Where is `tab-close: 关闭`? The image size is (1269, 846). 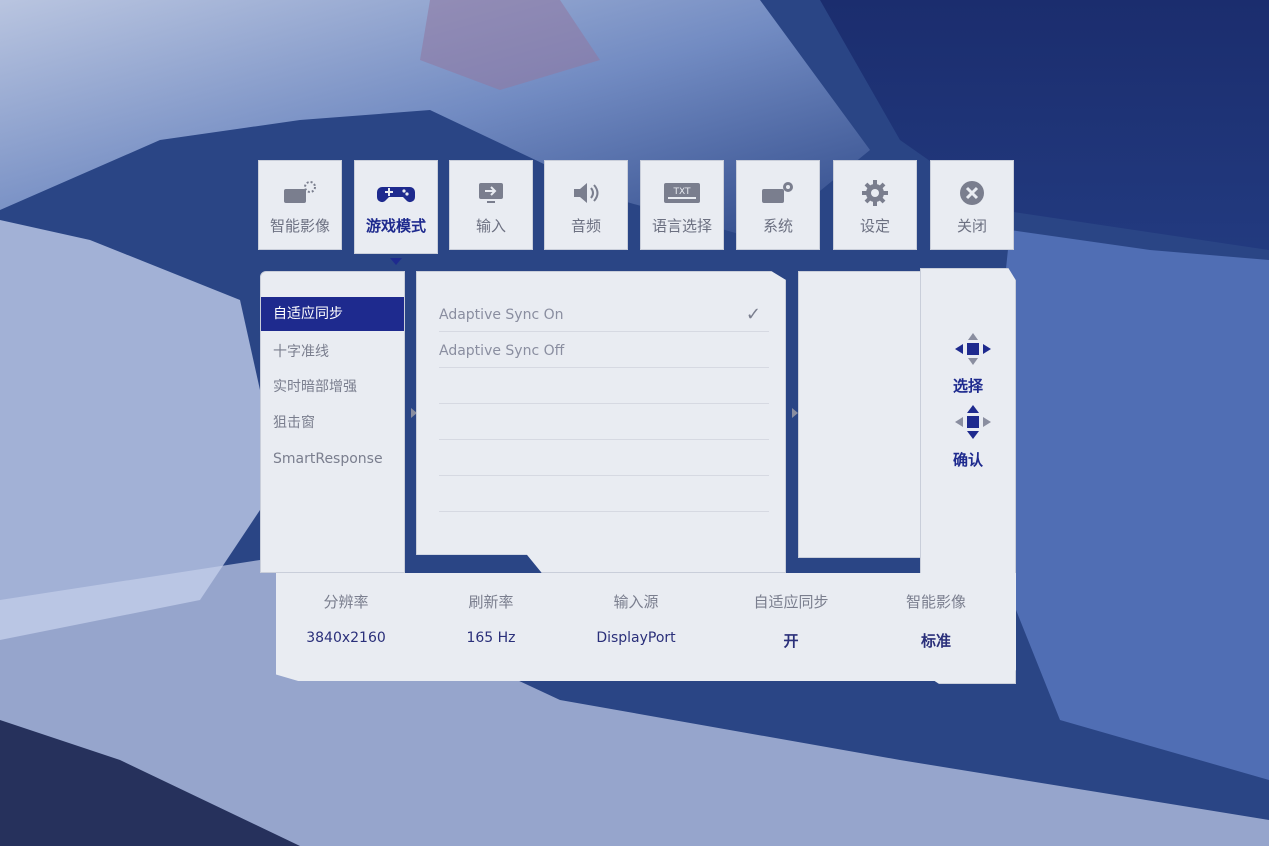
tab-close: 关闭 is located at coordinates (972, 205).